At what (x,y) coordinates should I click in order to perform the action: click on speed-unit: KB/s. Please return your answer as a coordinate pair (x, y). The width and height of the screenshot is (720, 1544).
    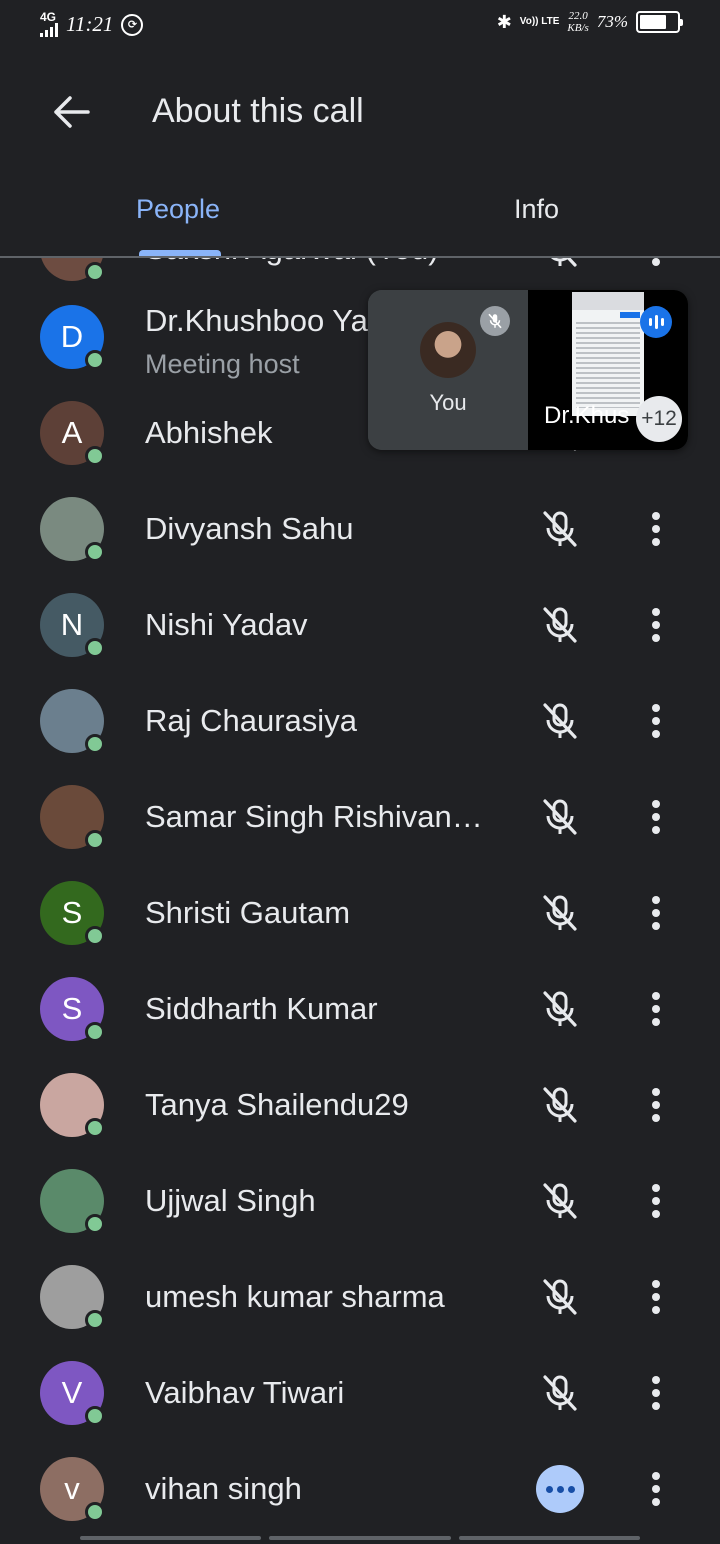
    Looking at the image, I should click on (578, 28).